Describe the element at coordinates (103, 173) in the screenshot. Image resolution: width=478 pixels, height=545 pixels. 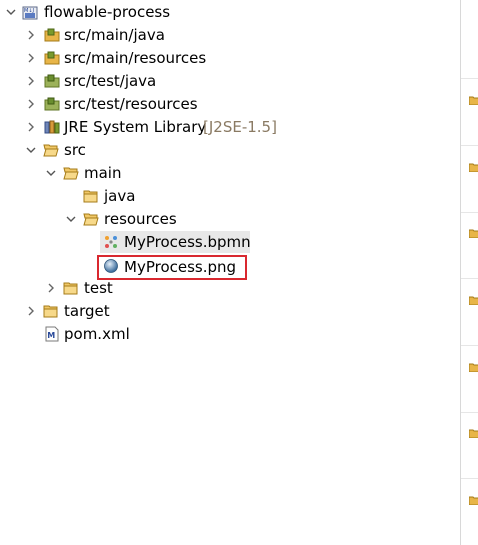
I see `tree-item-label: main` at that location.